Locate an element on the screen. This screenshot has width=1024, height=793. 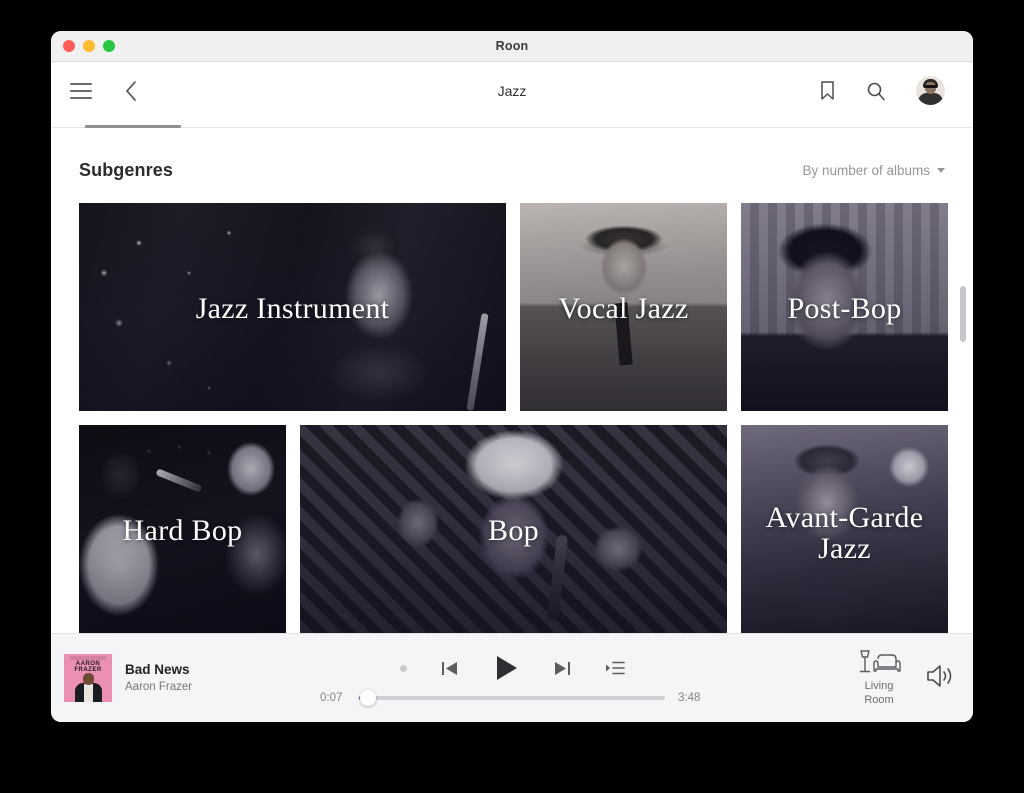
avatar-face is located at coordinates (930, 88).